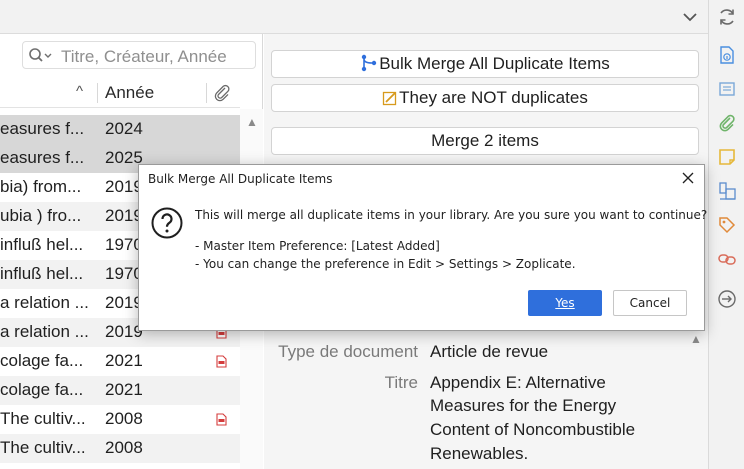 This screenshot has height=469, width=744. Describe the element at coordinates (129, 93) in the screenshot. I see `year-column-header: Année` at that location.